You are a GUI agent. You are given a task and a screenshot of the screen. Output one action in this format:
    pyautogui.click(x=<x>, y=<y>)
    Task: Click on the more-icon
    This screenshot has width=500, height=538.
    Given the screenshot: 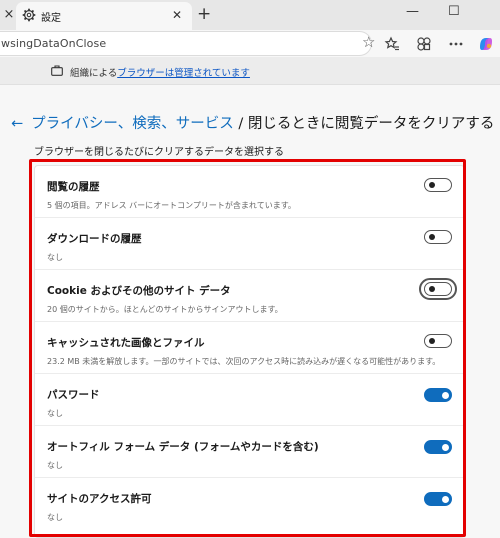 What is the action you would take?
    pyautogui.click(x=456, y=44)
    